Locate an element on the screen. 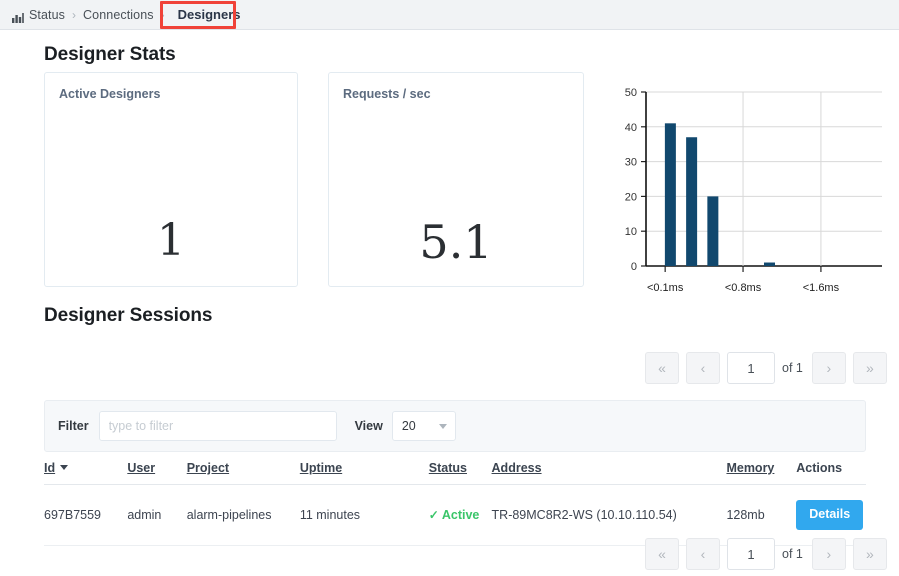 The width and height of the screenshot is (899, 576). chevron-down-icon is located at coordinates (442, 426).